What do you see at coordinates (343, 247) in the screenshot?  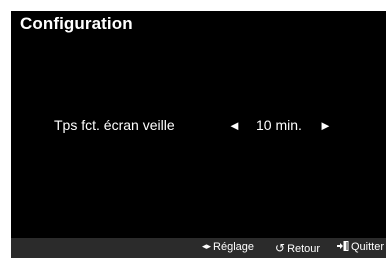 I see `exit-icon` at bounding box center [343, 247].